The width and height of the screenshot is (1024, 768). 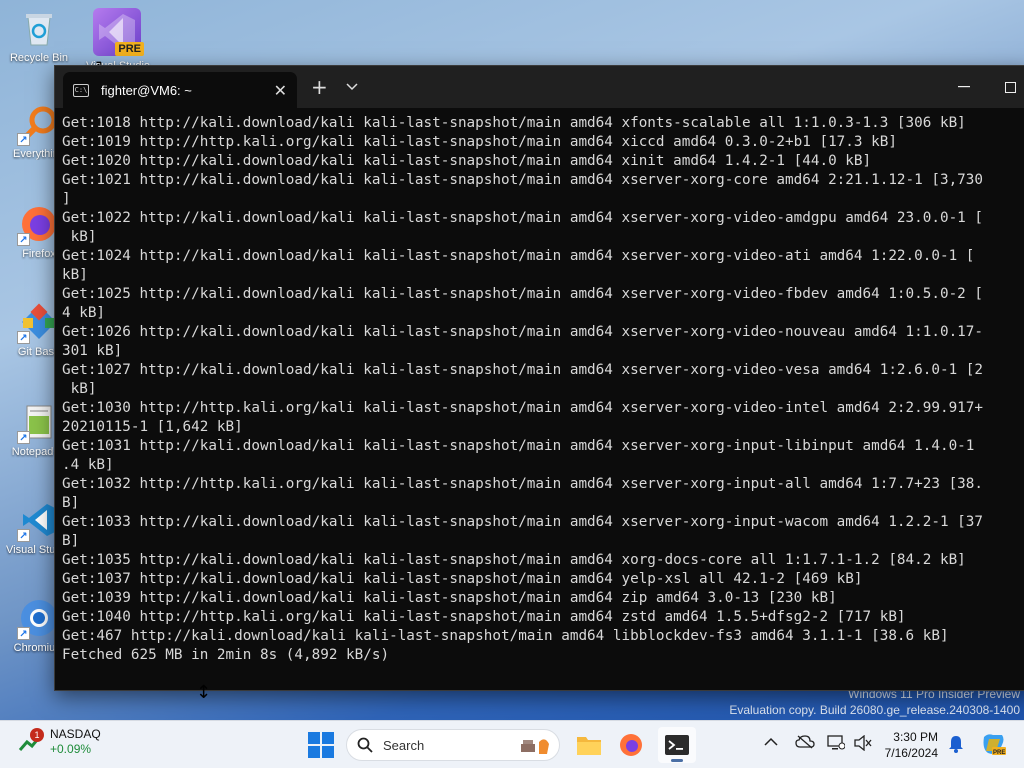 What do you see at coordinates (75, 734) in the screenshot?
I see `widget-title: NASDAQ` at bounding box center [75, 734].